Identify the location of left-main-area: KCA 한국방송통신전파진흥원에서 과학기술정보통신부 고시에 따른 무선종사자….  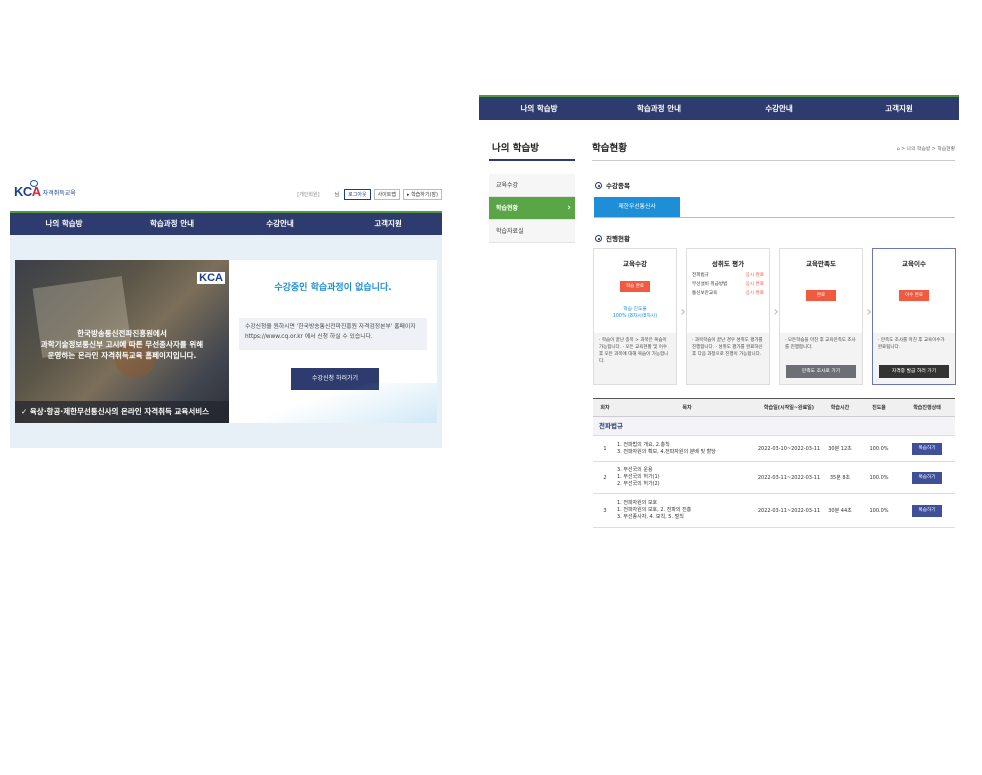
(226, 341).